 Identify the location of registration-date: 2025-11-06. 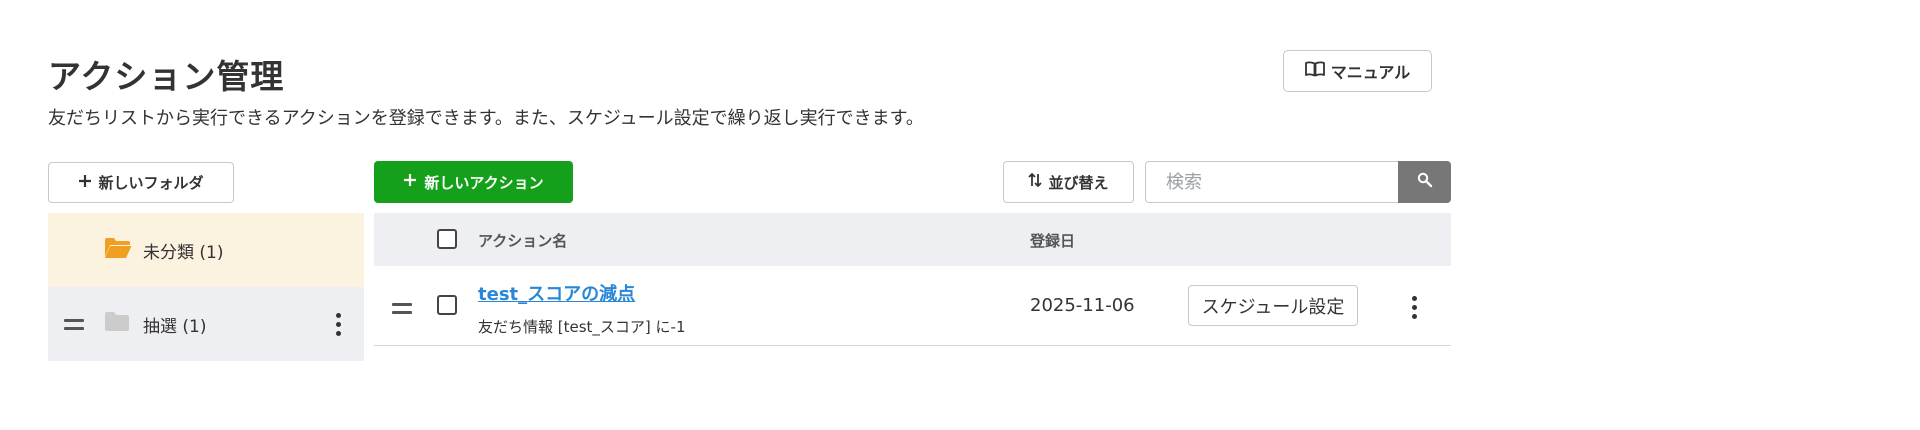
(1082, 305).